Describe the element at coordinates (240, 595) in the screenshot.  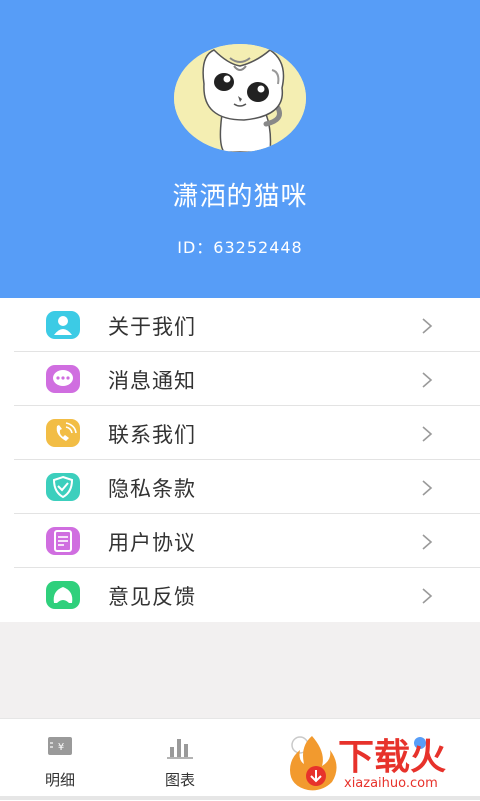
I see `menu-item-feedback: 意见反馈` at that location.